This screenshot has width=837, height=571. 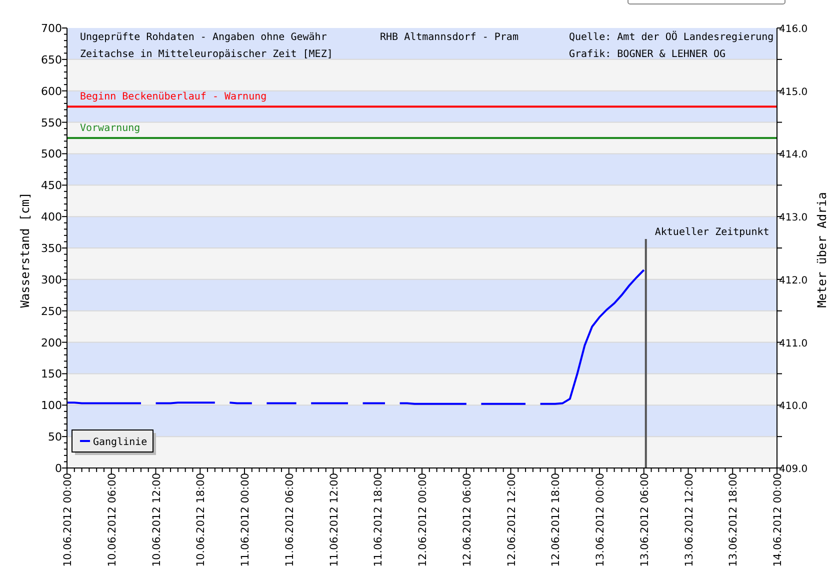 I want to click on credit-text: Quelle: Amt der OÖ Landesregierung, so click(x=671, y=37).